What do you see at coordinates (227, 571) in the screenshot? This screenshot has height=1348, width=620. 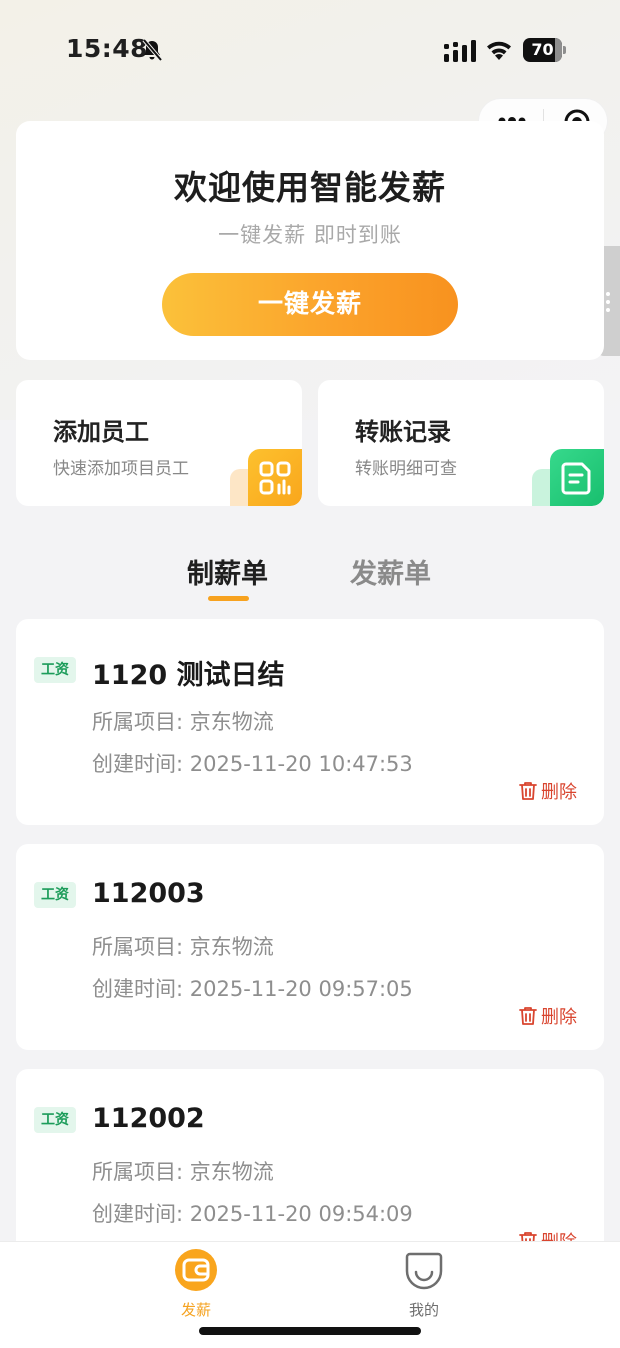 I see `tab-salary-sheet: 制薪单` at bounding box center [227, 571].